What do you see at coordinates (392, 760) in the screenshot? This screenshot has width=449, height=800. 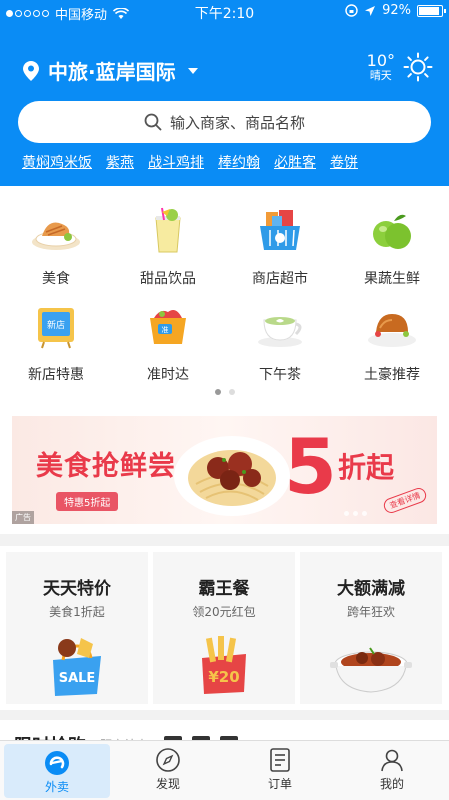 I see `profile-icon` at bounding box center [392, 760].